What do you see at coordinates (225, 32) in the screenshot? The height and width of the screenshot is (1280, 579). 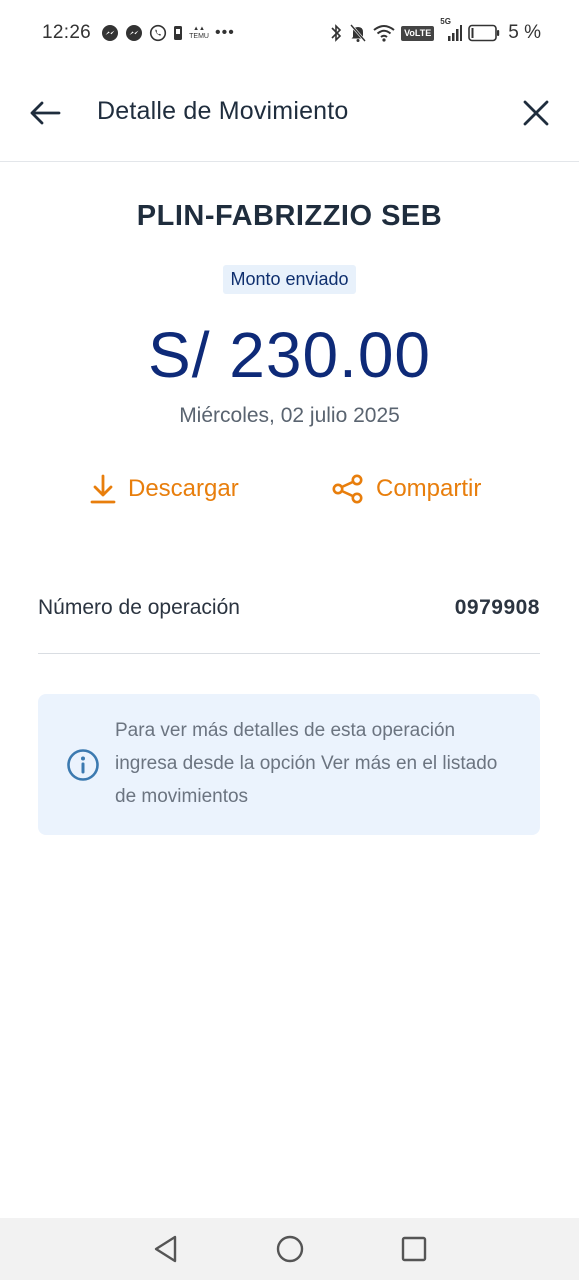 I see `more-dots-icon: •••` at bounding box center [225, 32].